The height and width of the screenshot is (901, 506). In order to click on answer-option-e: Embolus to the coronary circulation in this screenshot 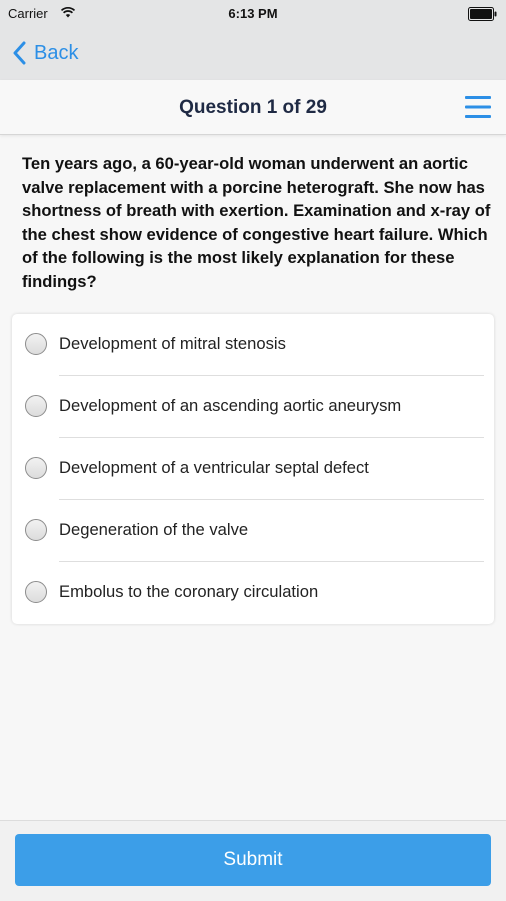, I will do `click(253, 593)`.